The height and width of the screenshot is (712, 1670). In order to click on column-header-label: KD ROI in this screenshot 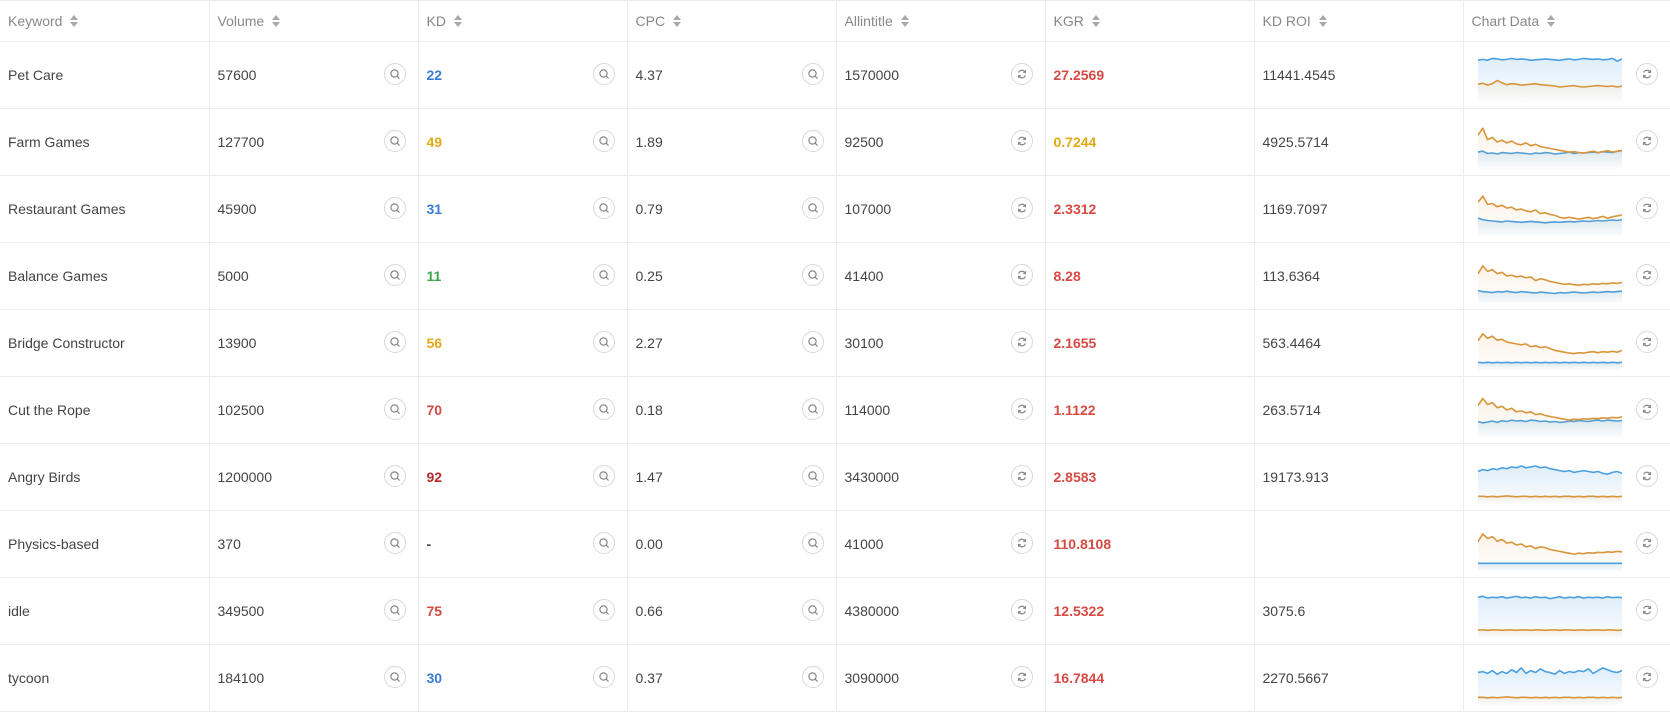, I will do `click(1287, 21)`.